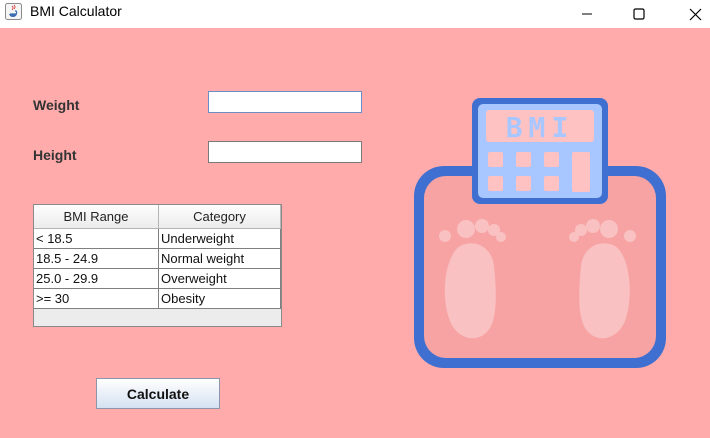 This screenshot has height=438, width=710. I want to click on close-button, so click(691, 14).